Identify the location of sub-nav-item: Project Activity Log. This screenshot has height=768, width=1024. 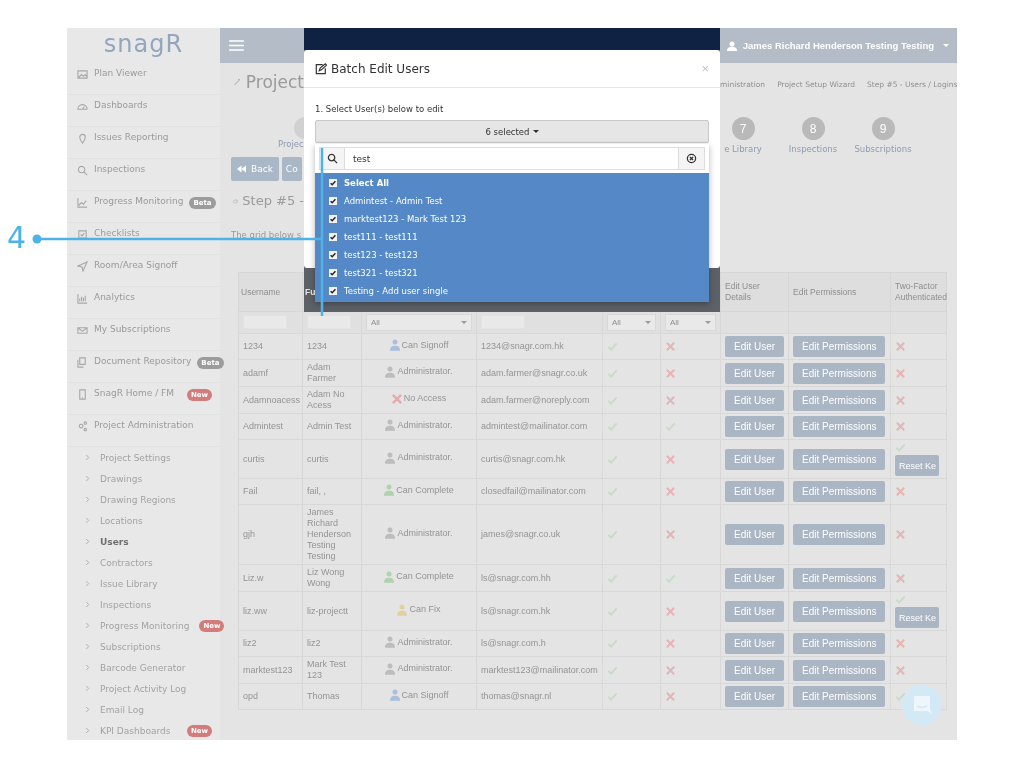
(143, 688).